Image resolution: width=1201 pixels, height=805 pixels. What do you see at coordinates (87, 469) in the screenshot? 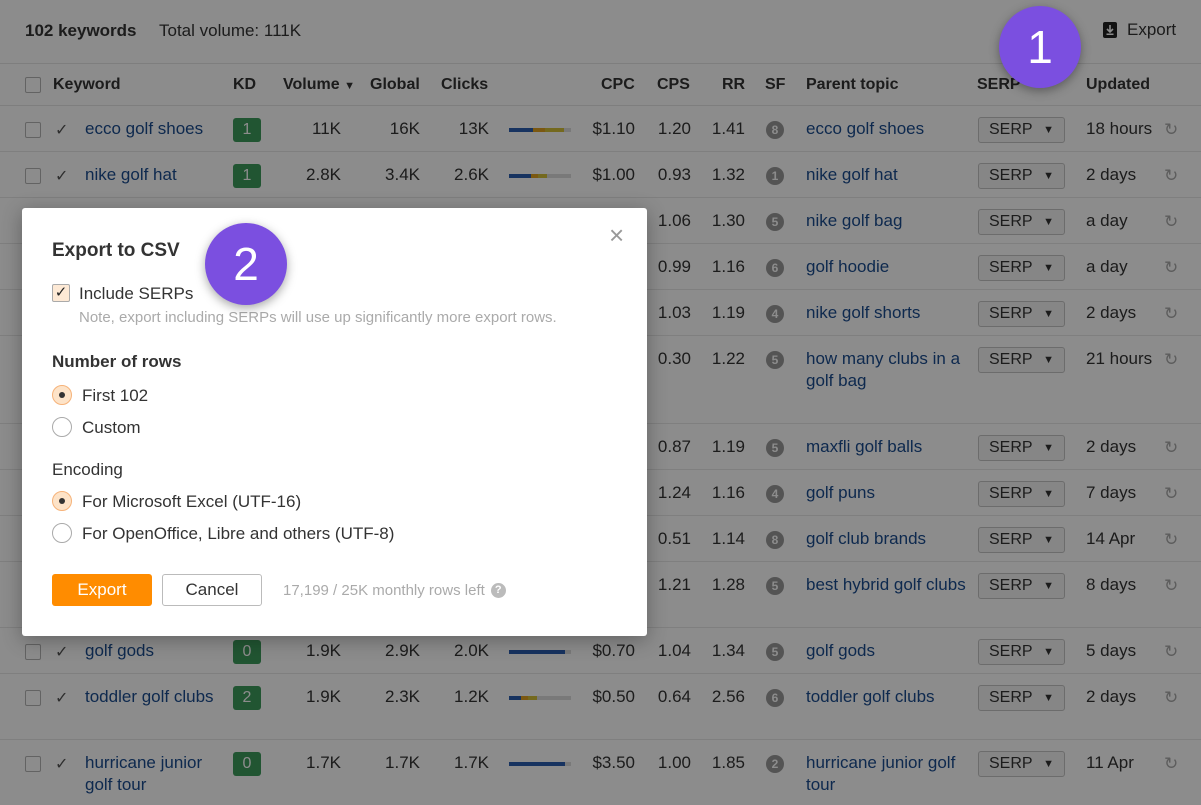
I see `encoding-heading: Encoding` at bounding box center [87, 469].